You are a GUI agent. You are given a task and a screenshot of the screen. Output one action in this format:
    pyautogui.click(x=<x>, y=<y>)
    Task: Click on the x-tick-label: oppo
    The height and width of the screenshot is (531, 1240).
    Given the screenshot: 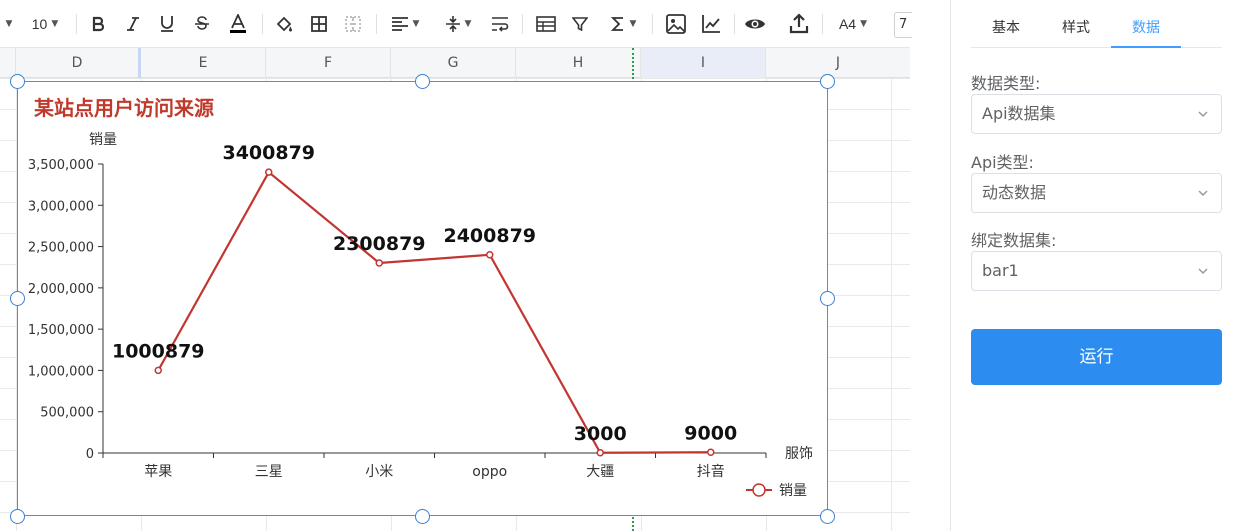 What is the action you would take?
    pyautogui.click(x=489, y=472)
    